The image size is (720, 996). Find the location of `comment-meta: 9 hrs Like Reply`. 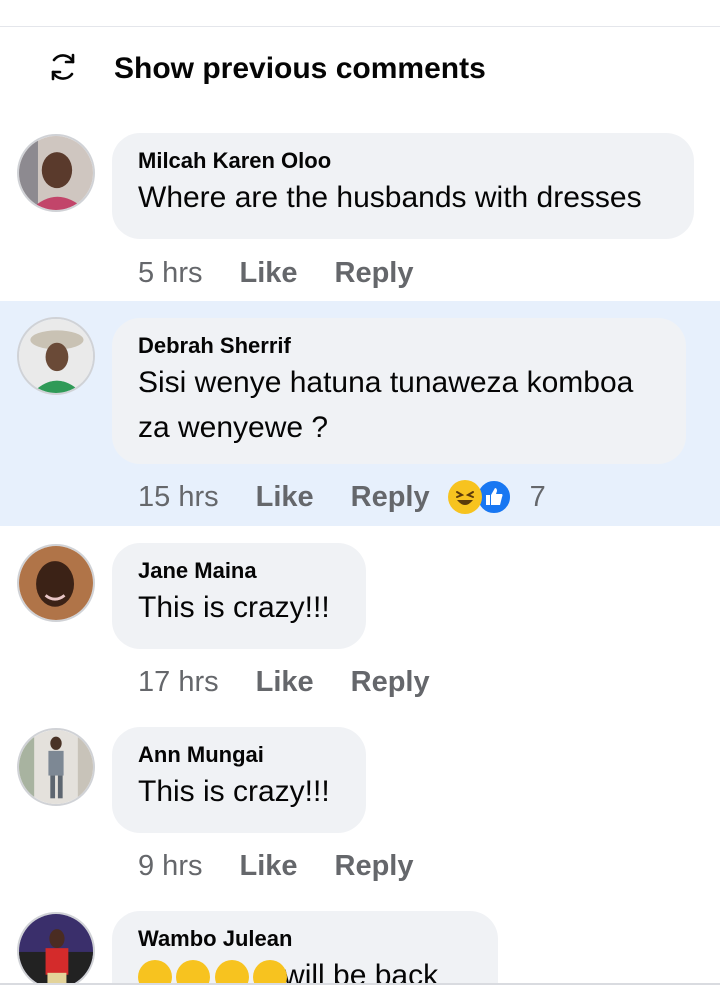

comment-meta: 9 hrs Like Reply is located at coordinates (276, 866).